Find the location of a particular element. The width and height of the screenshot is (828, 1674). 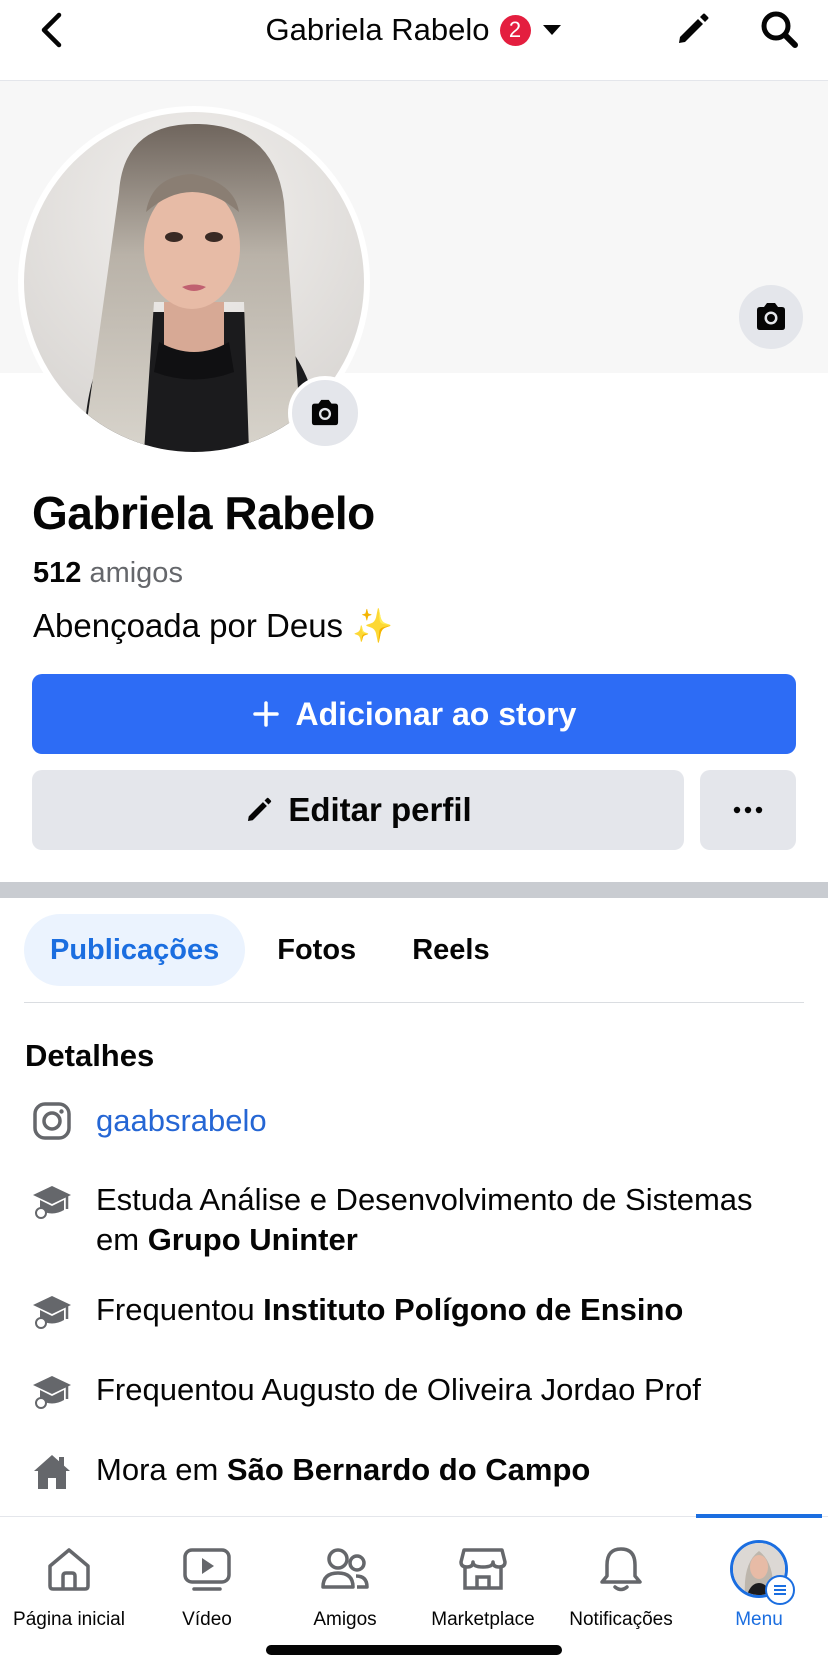

profile-bio: Abençoada por Deus ✨ is located at coordinates (213, 625).